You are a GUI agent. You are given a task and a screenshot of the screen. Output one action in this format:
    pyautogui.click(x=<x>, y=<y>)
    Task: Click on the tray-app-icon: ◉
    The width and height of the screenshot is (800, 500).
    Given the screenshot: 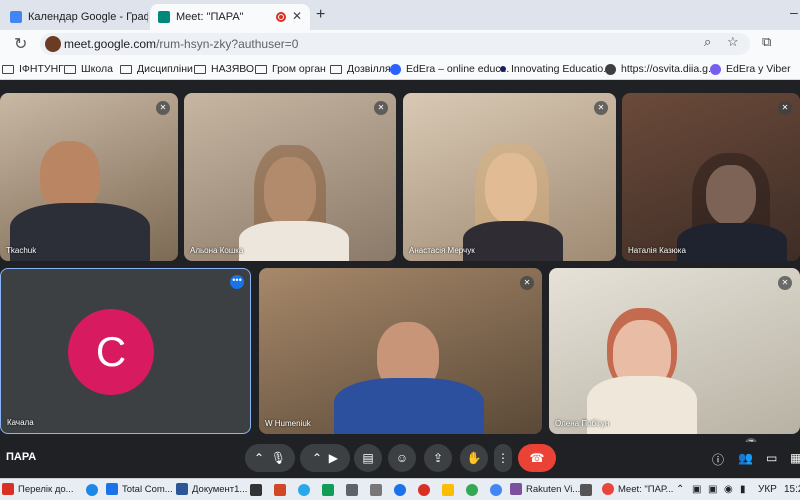 What is the action you would take?
    pyautogui.click(x=728, y=489)
    